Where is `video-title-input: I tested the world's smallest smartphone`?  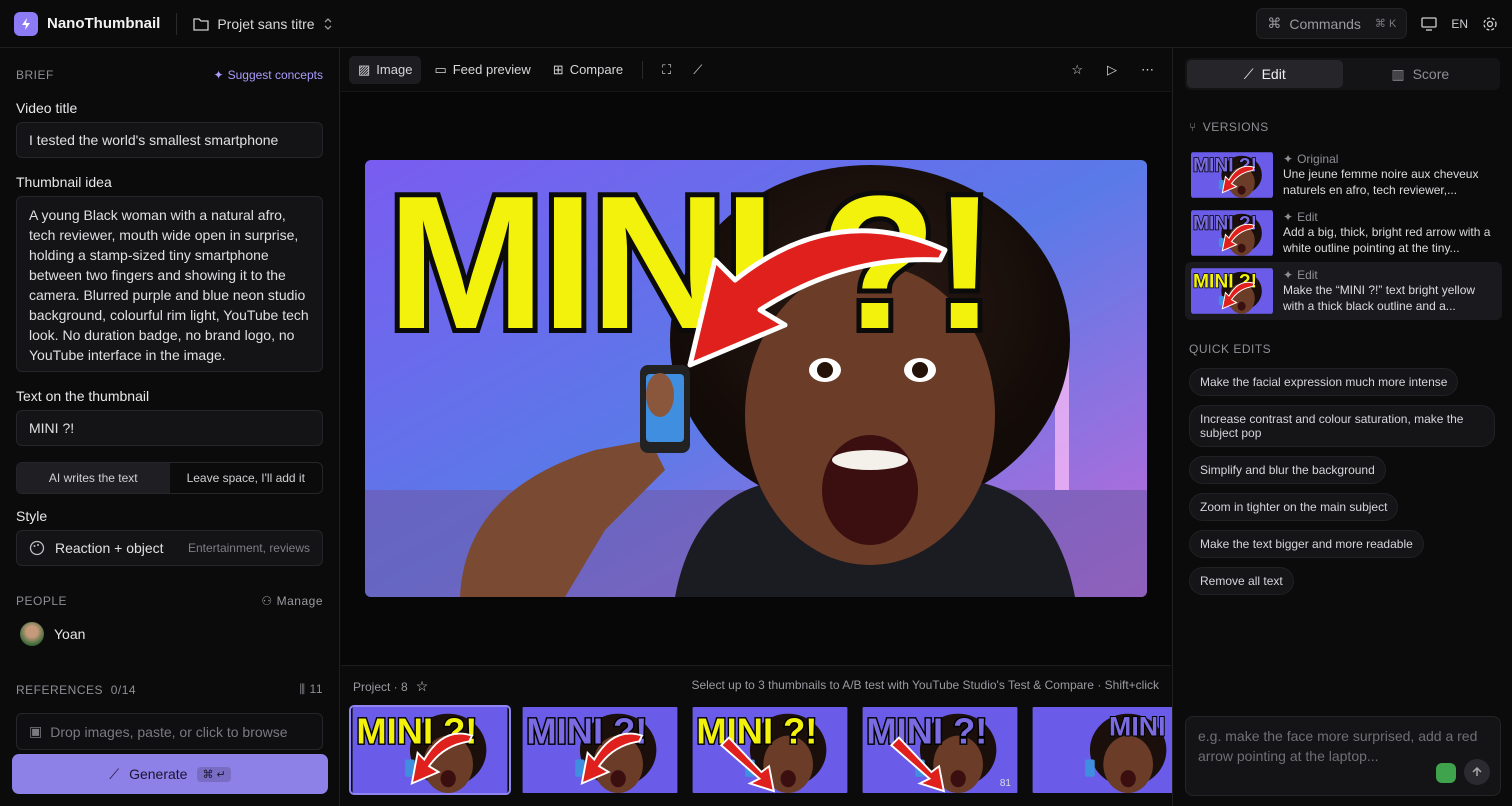 video-title-input: I tested the world's smallest smartphone is located at coordinates (169, 140).